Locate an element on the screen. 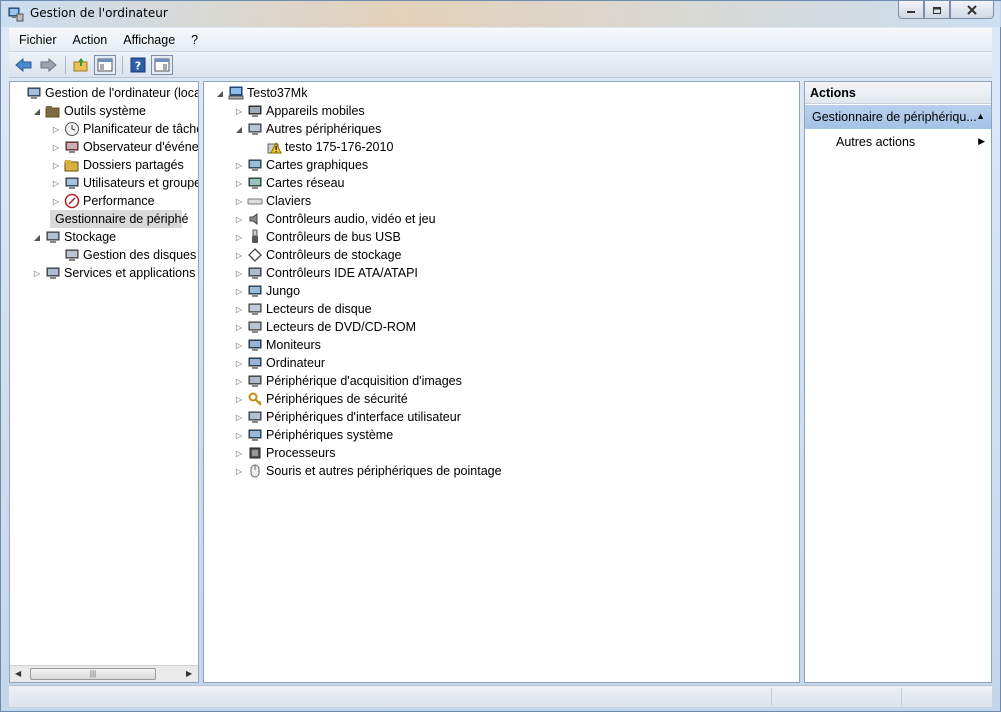 This screenshot has width=1001, height=712. device-tree-item: ▷ Périphérique d'acquisition d'images is located at coordinates (347, 381).